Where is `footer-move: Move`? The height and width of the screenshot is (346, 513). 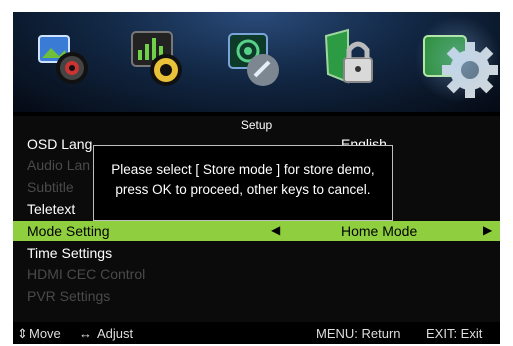 footer-move: Move is located at coordinates (45, 333).